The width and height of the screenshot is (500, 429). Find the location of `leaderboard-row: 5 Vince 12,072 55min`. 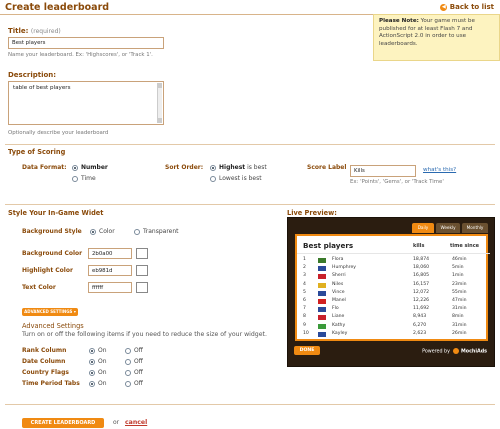

leaderboard-row: 5 Vince 12,072 55min is located at coordinates (391, 294).